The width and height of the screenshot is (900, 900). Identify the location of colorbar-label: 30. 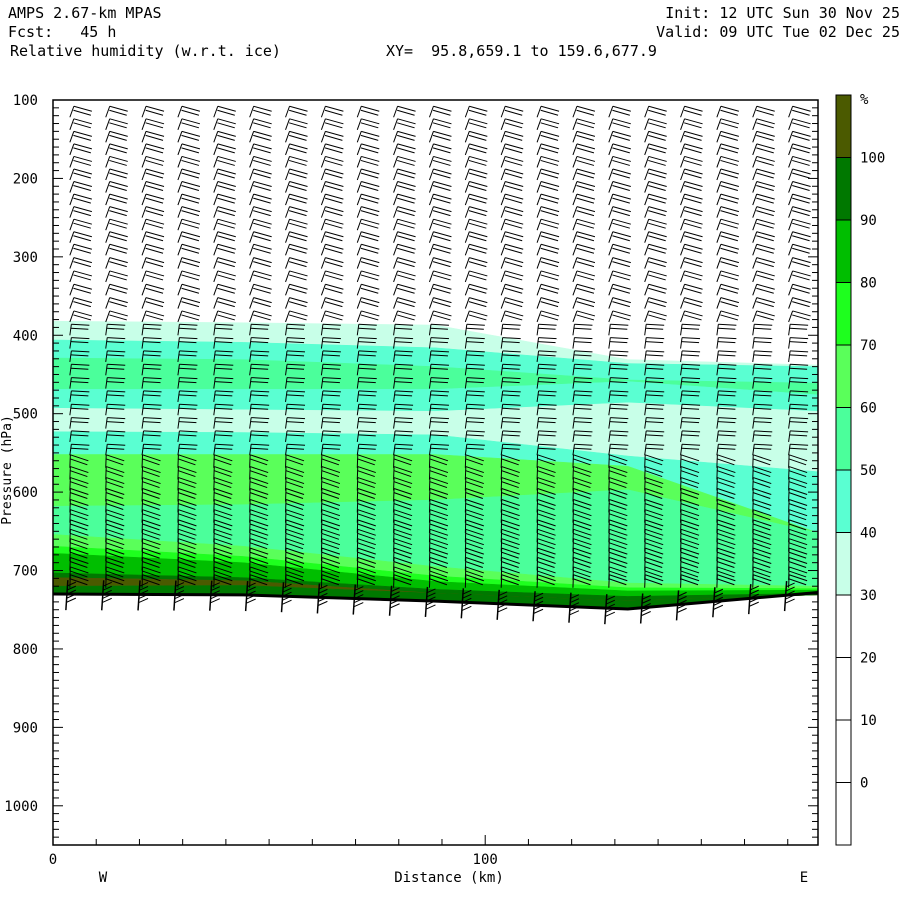
(868, 596).